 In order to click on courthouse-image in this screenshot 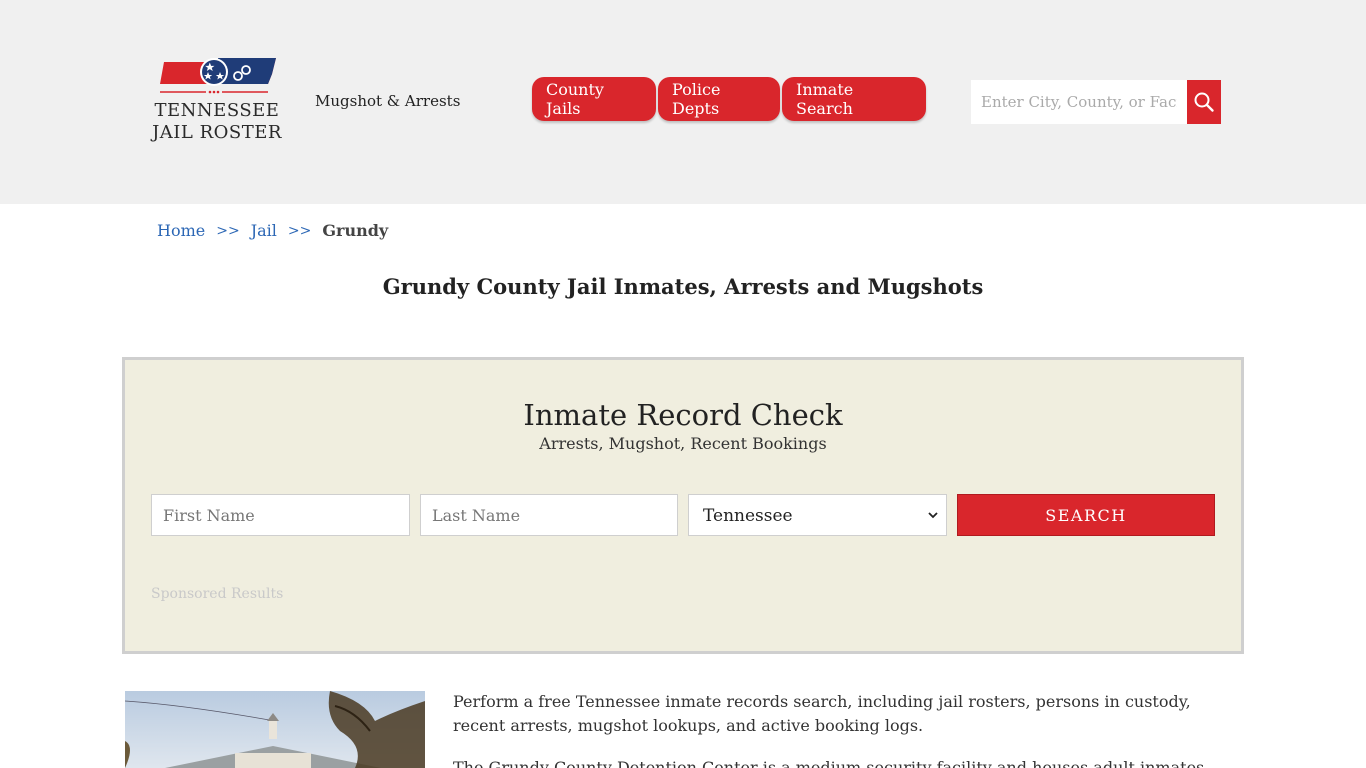, I will do `click(275, 729)`.